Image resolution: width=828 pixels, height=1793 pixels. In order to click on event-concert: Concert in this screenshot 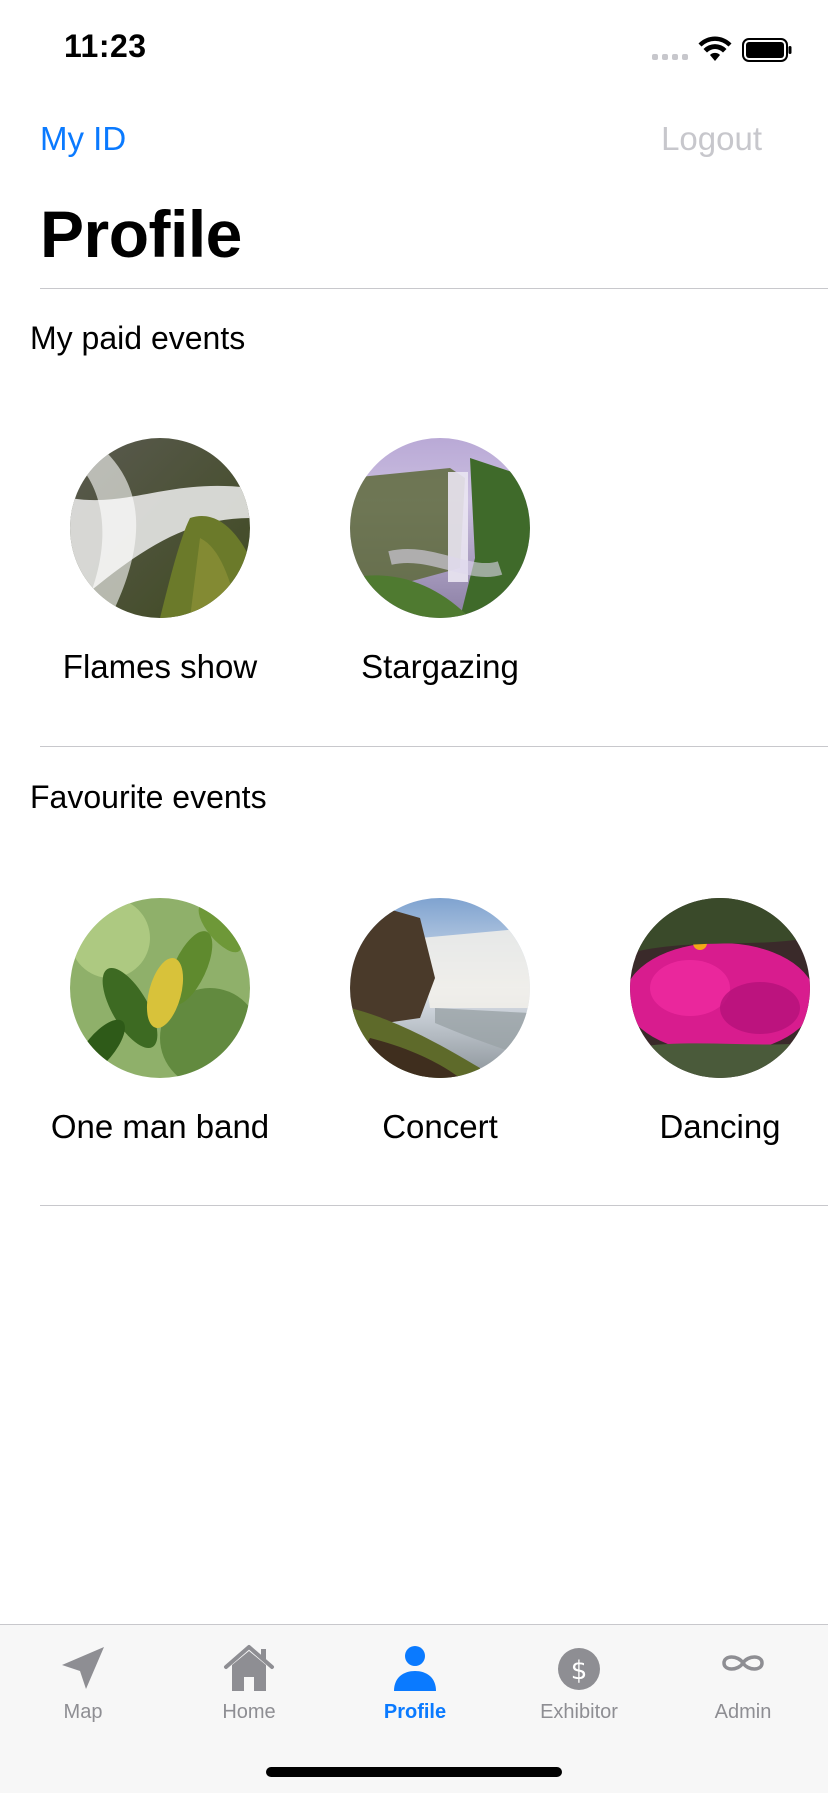, I will do `click(440, 1022)`.